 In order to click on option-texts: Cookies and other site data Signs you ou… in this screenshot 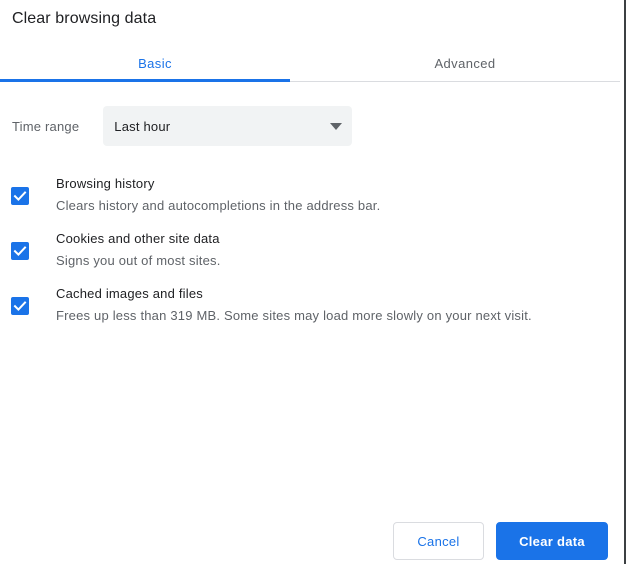, I will do `click(338, 250)`.